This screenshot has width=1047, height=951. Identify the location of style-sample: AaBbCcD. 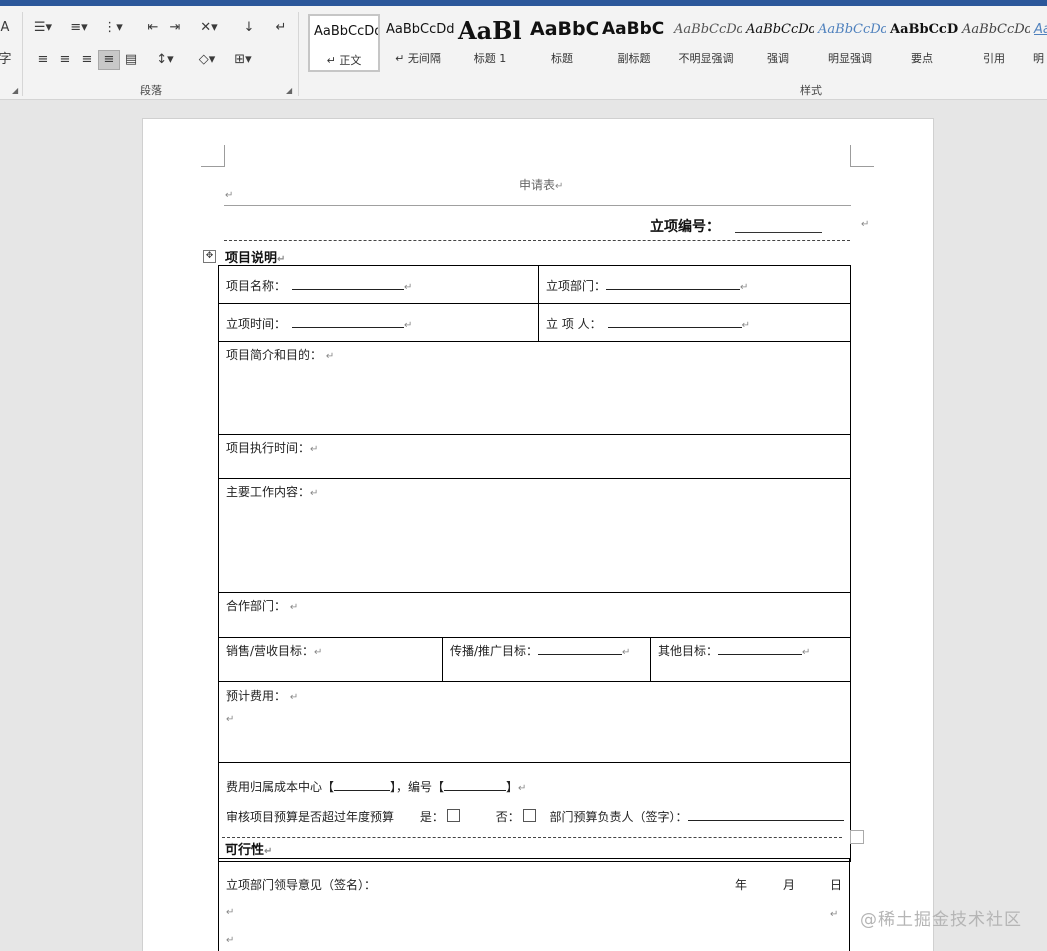
(924, 29).